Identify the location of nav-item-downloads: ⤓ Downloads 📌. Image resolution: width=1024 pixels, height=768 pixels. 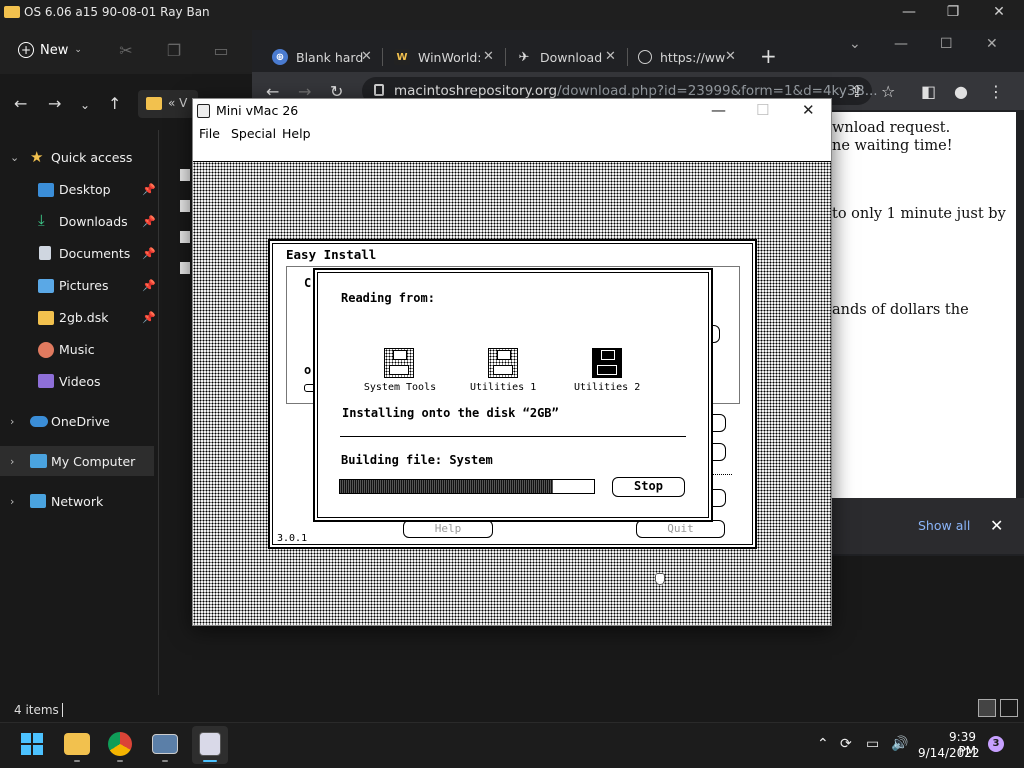
(80, 221).